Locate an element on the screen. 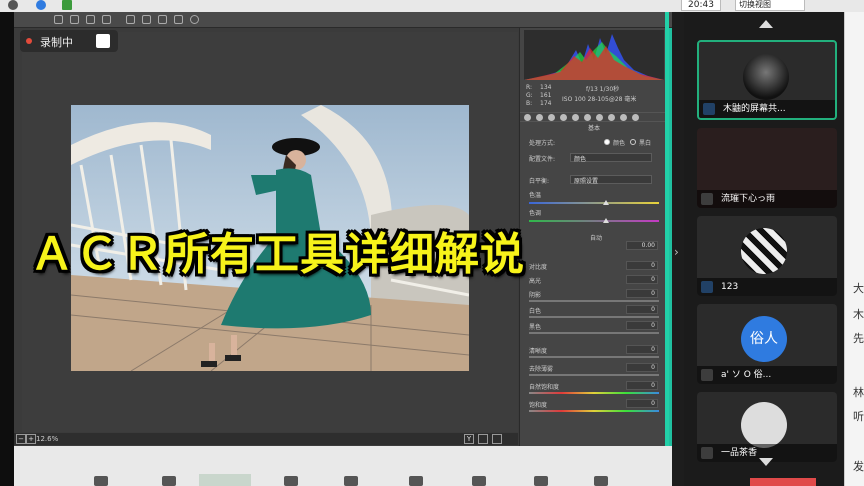 The width and height of the screenshot is (864, 486). vibrance-slider is located at coordinates (594, 393).